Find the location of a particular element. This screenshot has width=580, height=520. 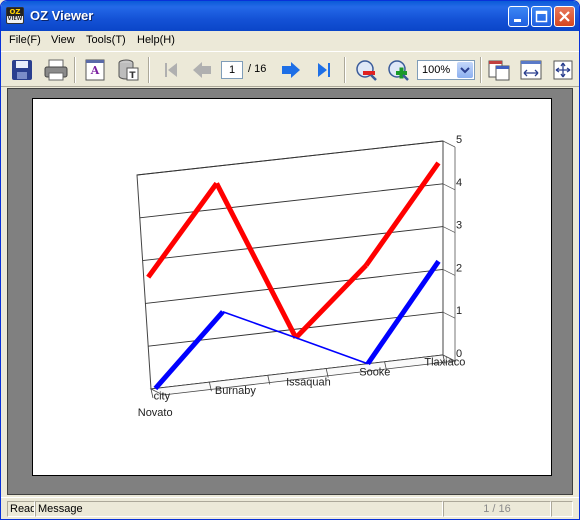

zoom-select: 100% is located at coordinates (446, 70).